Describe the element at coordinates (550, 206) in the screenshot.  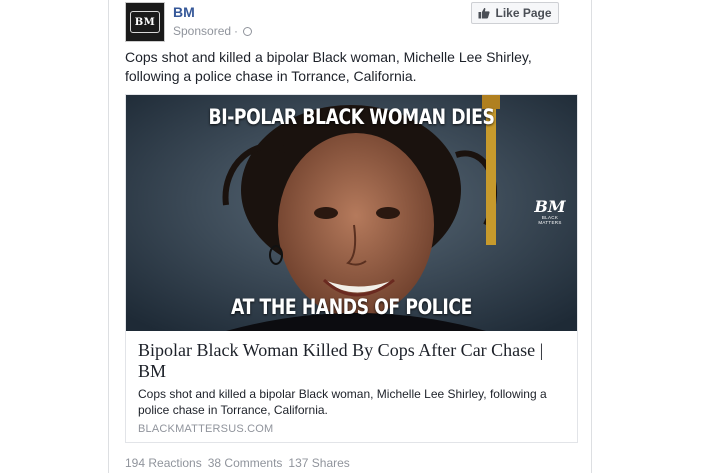
I see `image-logo-mark: BM` at that location.